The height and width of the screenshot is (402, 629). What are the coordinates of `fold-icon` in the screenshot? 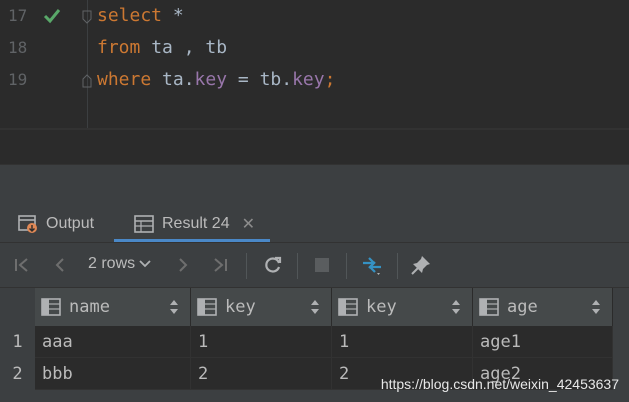 It's located at (87, 17).